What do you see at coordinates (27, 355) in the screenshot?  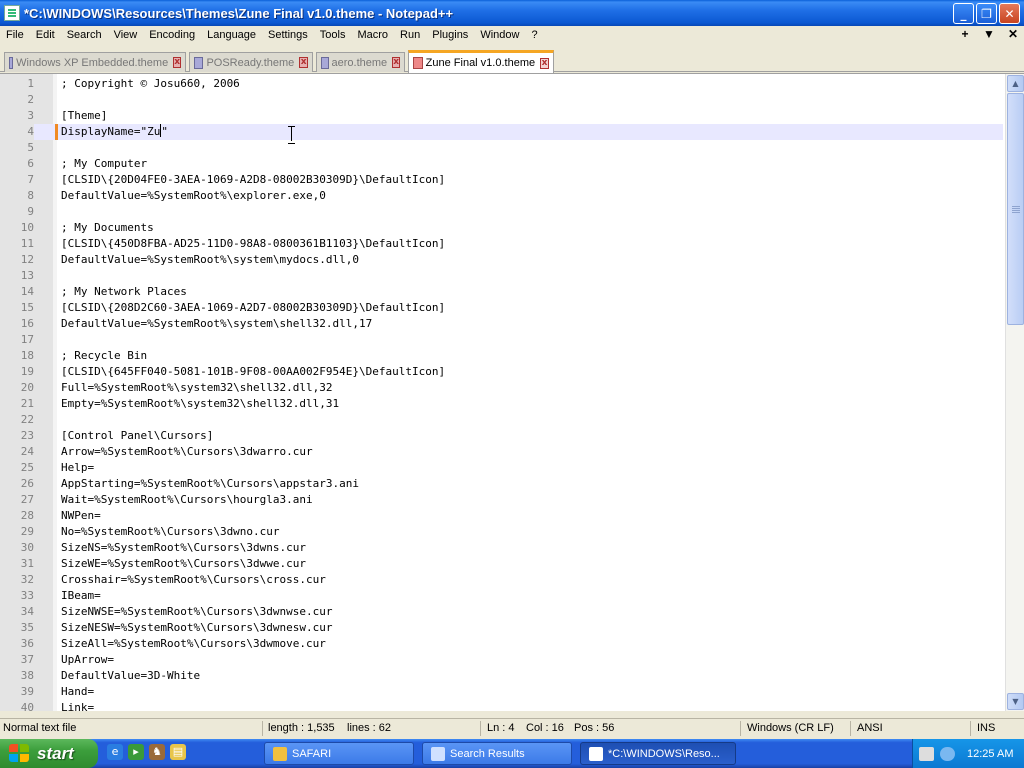 I see `line-number: 18` at bounding box center [27, 355].